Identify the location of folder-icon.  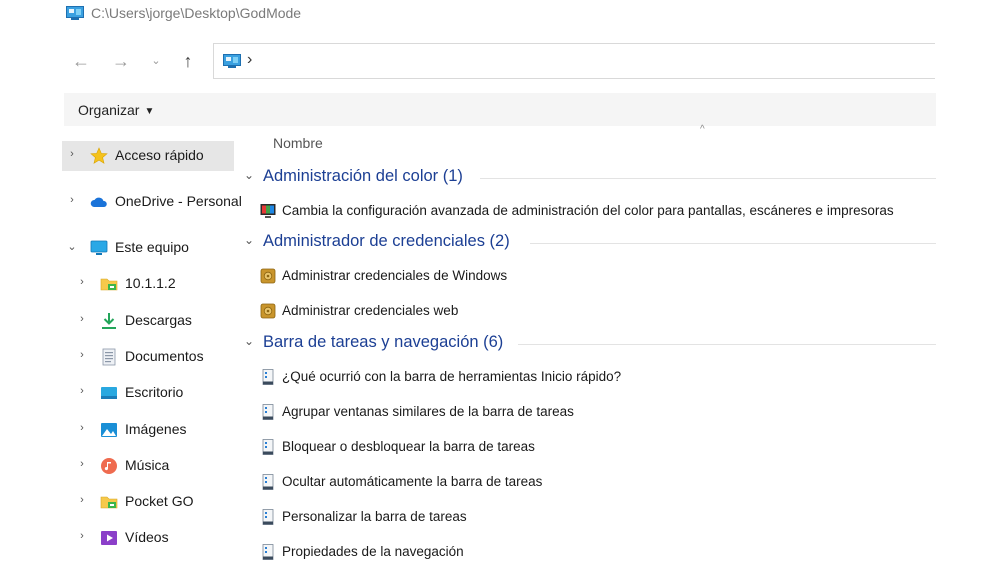
(109, 502).